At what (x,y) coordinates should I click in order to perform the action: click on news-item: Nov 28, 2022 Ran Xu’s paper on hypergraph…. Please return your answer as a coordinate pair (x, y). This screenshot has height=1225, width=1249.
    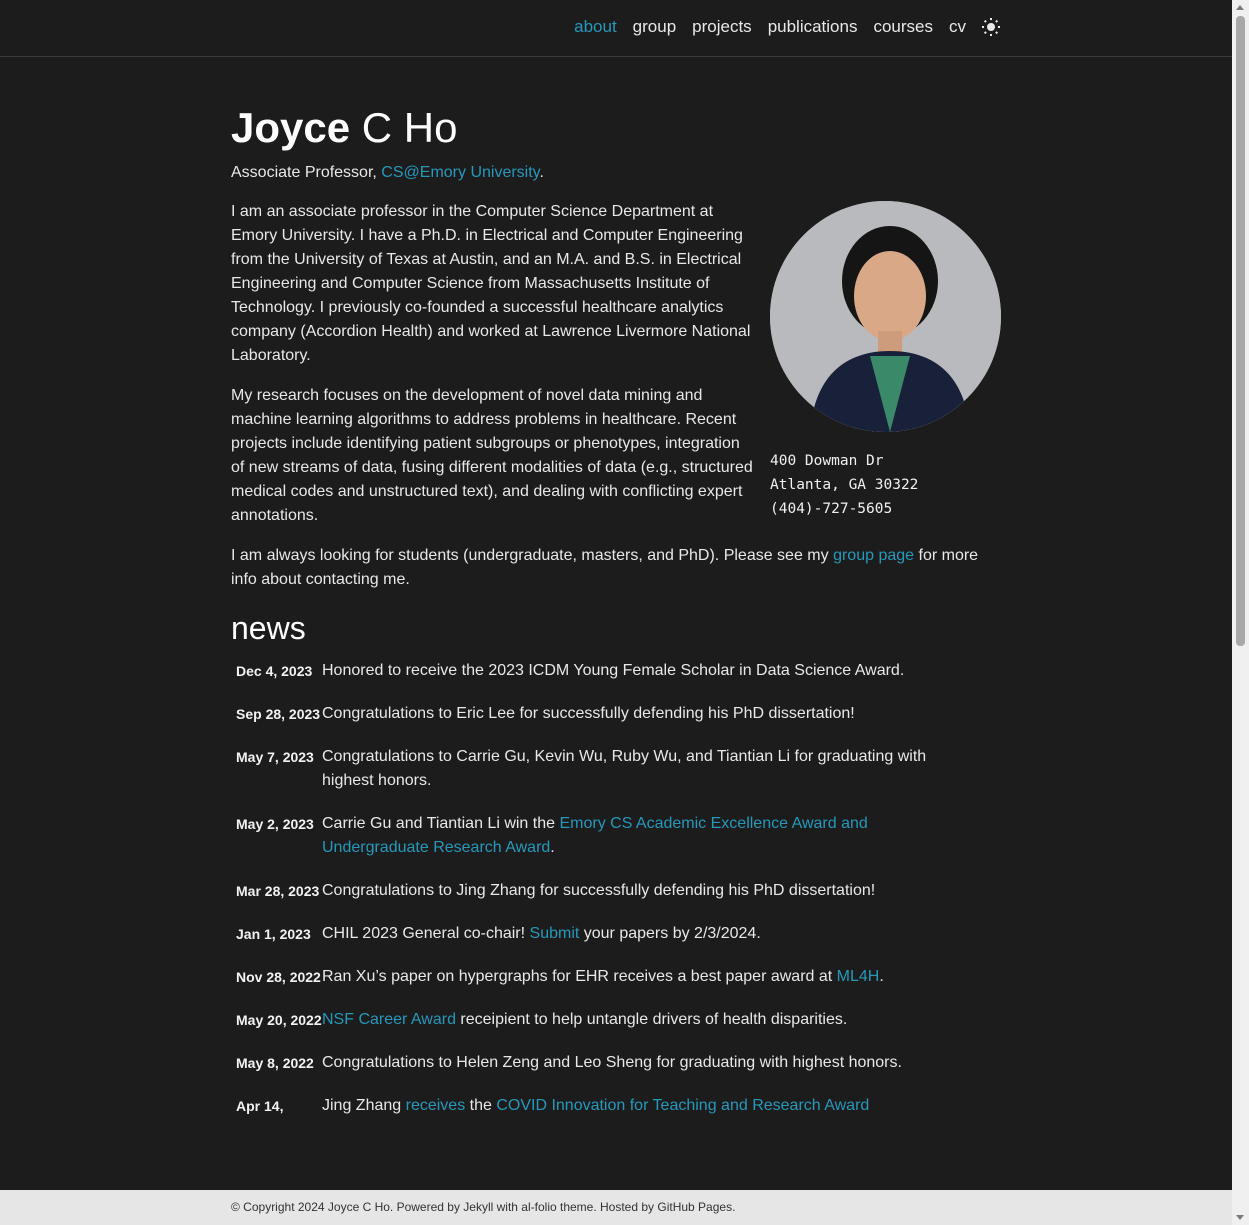
    Looking at the image, I should click on (616, 977).